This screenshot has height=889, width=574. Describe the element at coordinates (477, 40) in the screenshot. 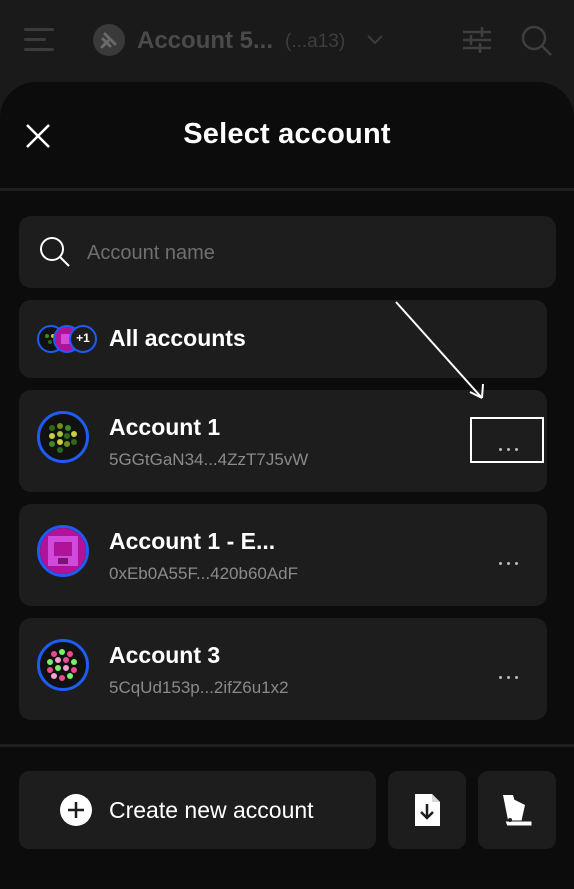

I see `sliders-icon` at that location.